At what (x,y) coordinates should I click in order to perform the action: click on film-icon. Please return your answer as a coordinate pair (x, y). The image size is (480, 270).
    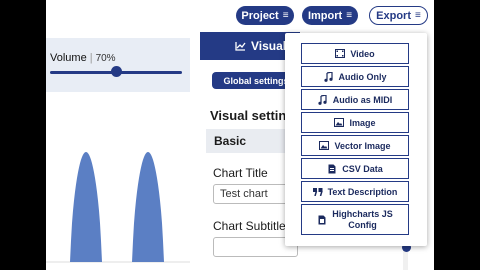
    Looking at the image, I should click on (340, 54).